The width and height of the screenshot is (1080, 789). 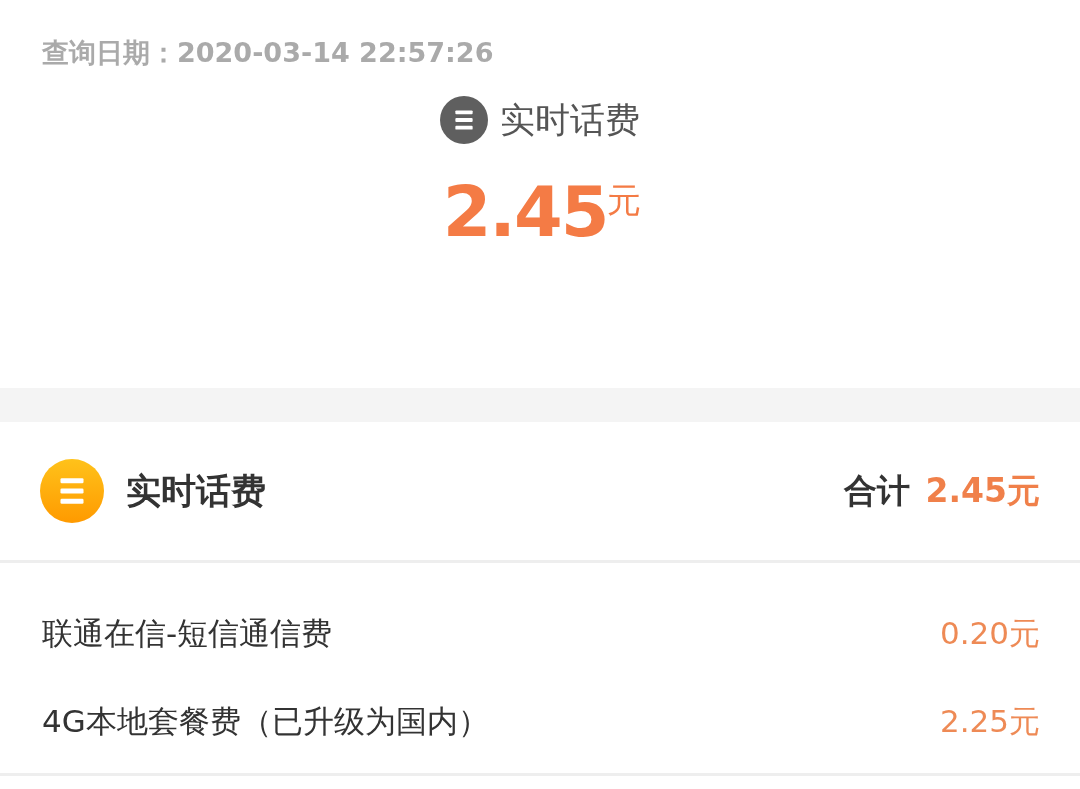 What do you see at coordinates (989, 721) in the screenshot?
I see `fee-amount: 2.25元` at bounding box center [989, 721].